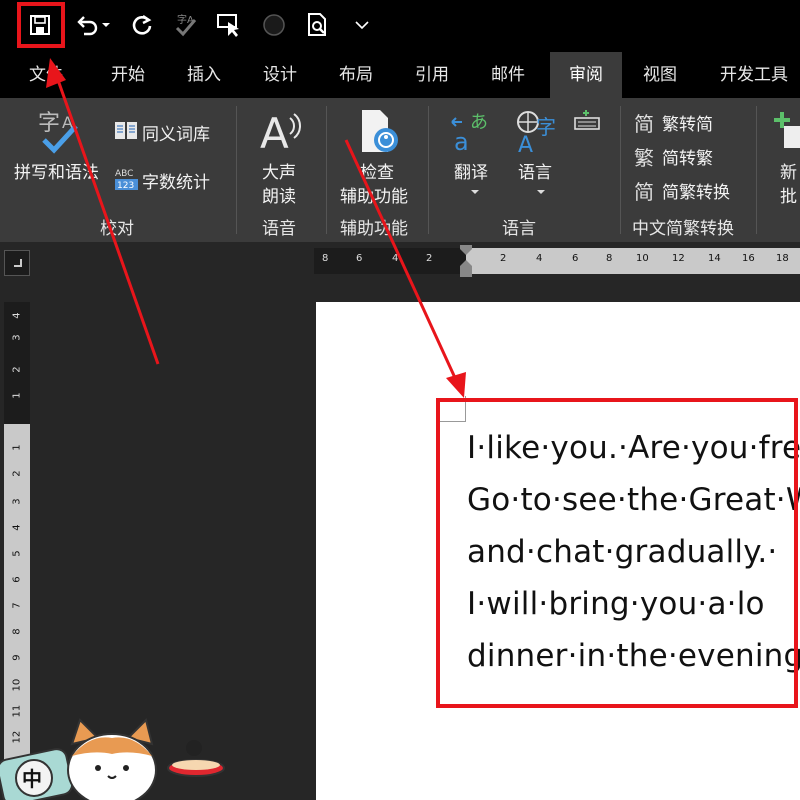 Image resolution: width=800 pixels, height=800 pixels. I want to click on tab-insert: 插入, so click(204, 75).